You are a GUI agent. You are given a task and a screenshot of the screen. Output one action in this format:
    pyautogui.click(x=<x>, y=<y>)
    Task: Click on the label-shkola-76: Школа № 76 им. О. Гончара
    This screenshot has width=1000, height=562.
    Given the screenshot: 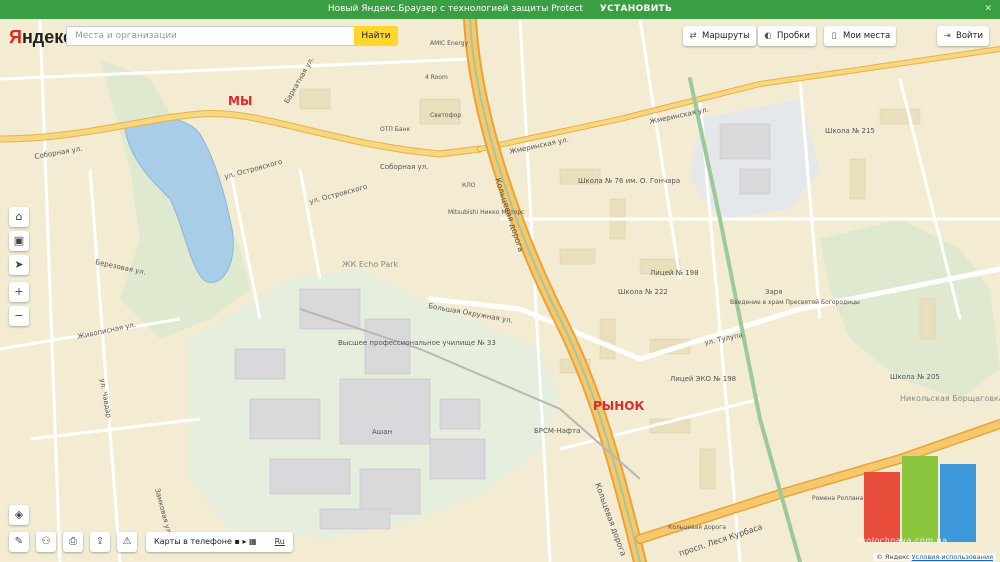 What is the action you would take?
    pyautogui.click(x=629, y=181)
    